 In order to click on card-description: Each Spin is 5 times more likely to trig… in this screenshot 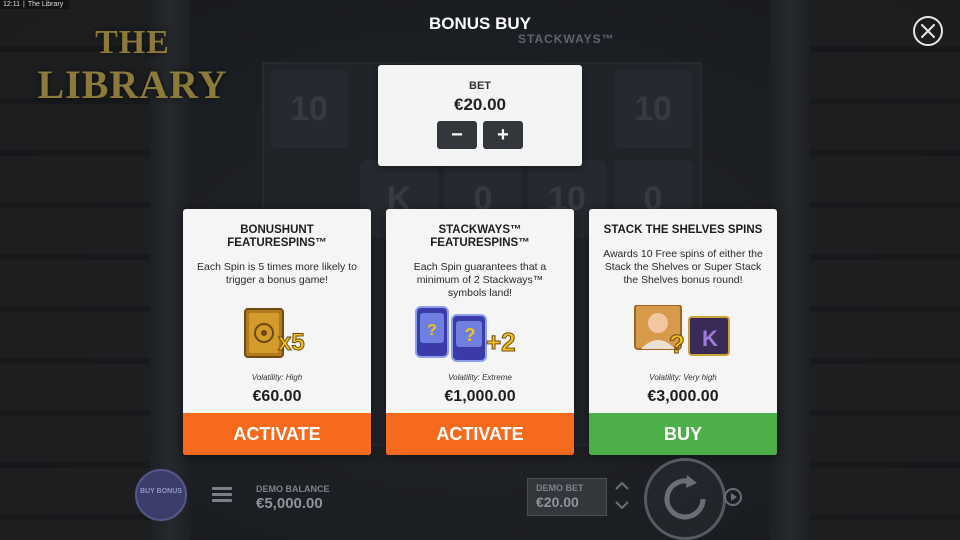, I will do `click(277, 273)`.